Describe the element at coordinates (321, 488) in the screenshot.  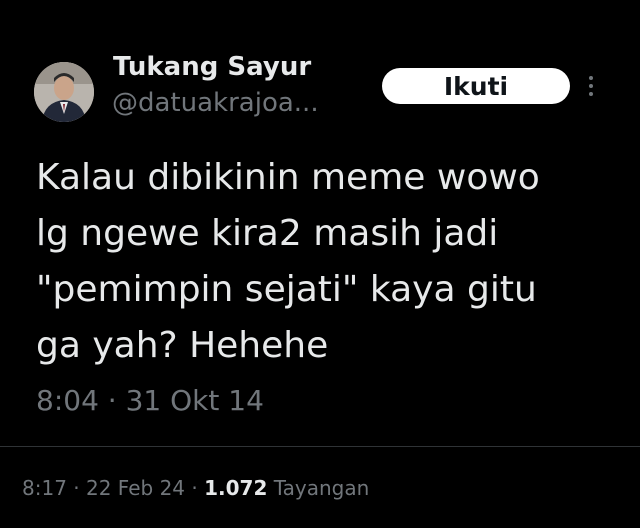
I see `views-label: Tayangan` at that location.